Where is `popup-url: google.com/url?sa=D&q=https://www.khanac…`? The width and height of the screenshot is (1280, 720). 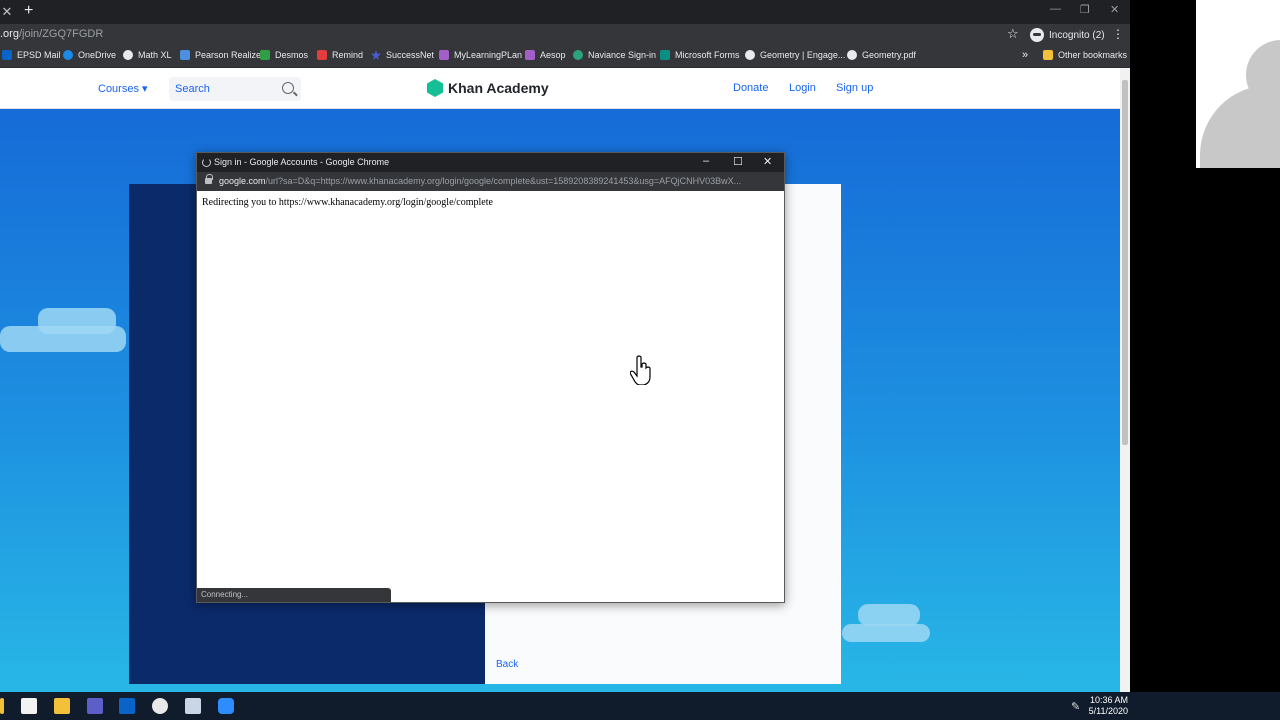 popup-url: google.com/url?sa=D&q=https://www.khanac… is located at coordinates (499, 181).